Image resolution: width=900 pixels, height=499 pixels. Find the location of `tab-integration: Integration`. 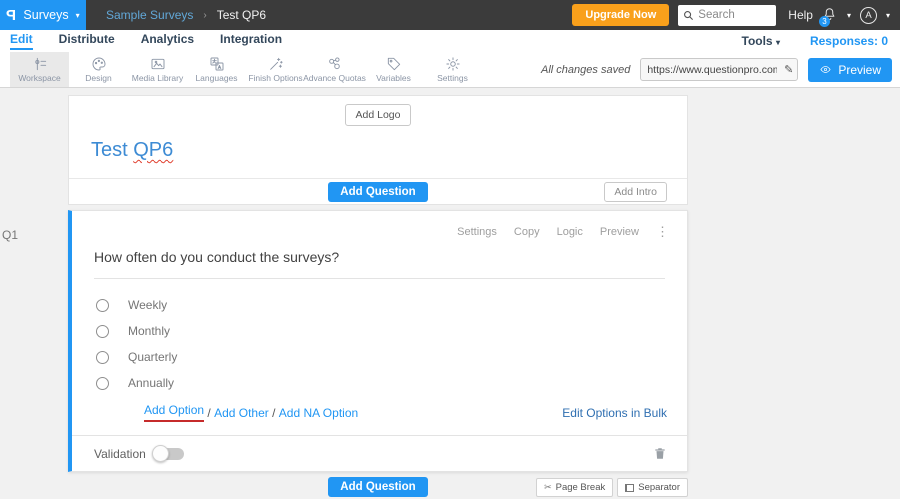

tab-integration: Integration is located at coordinates (251, 41).